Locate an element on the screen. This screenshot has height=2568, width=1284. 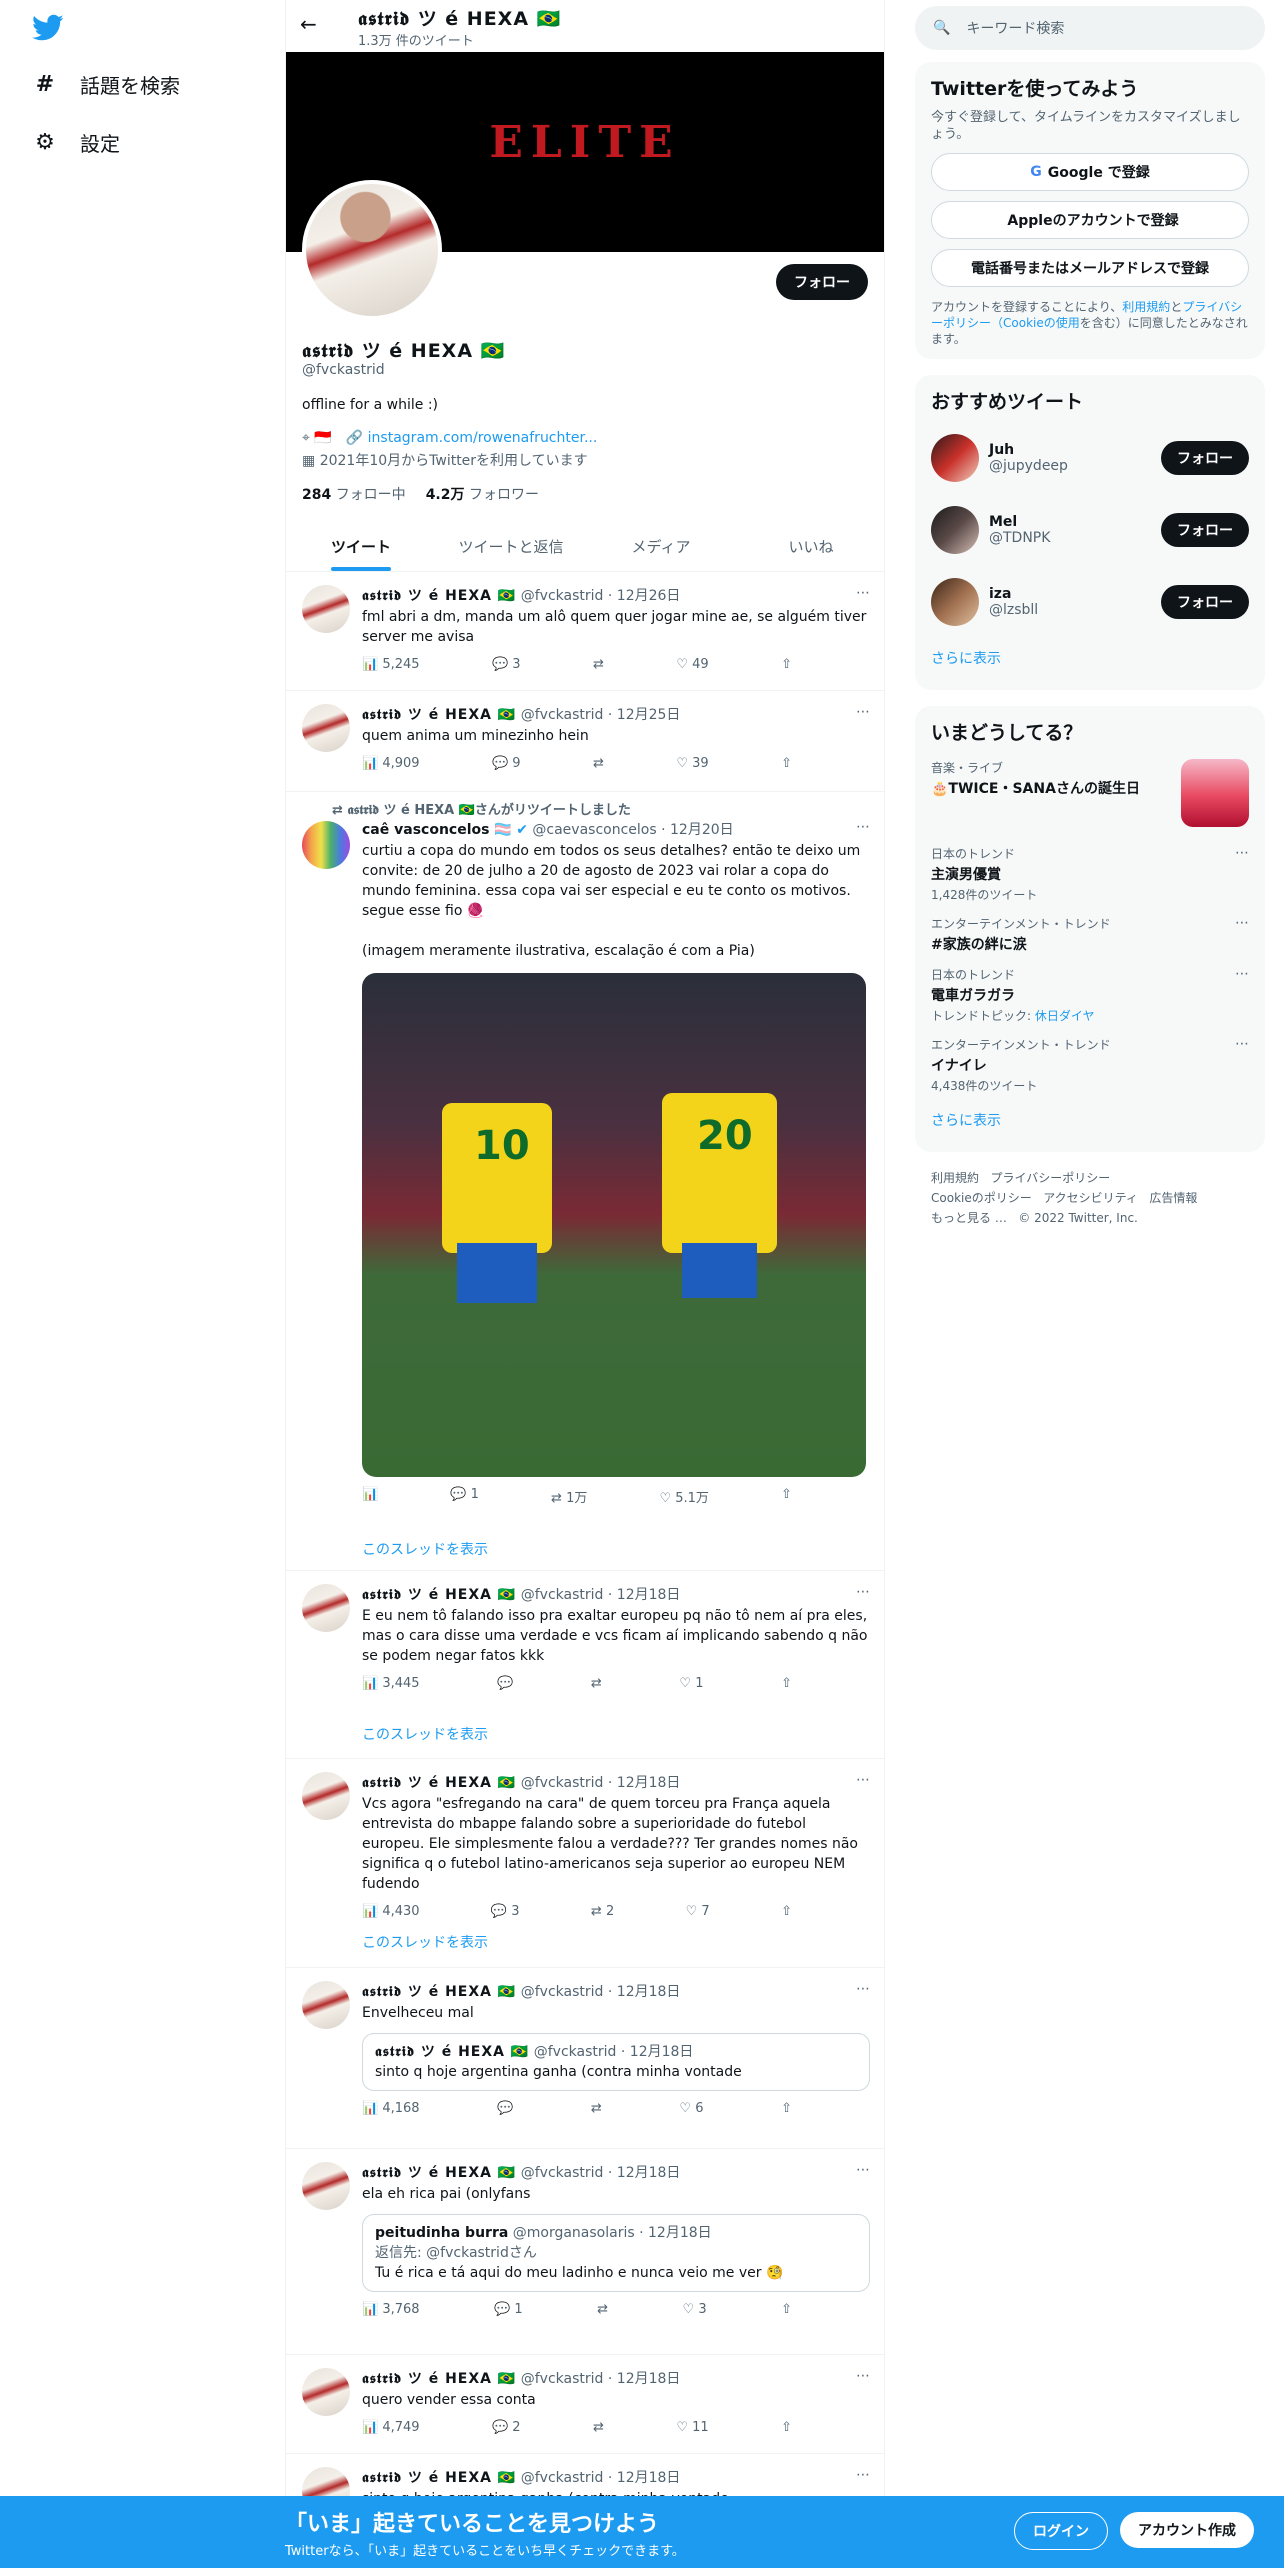
following-link: 284 フォロー中 is located at coordinates (354, 494).